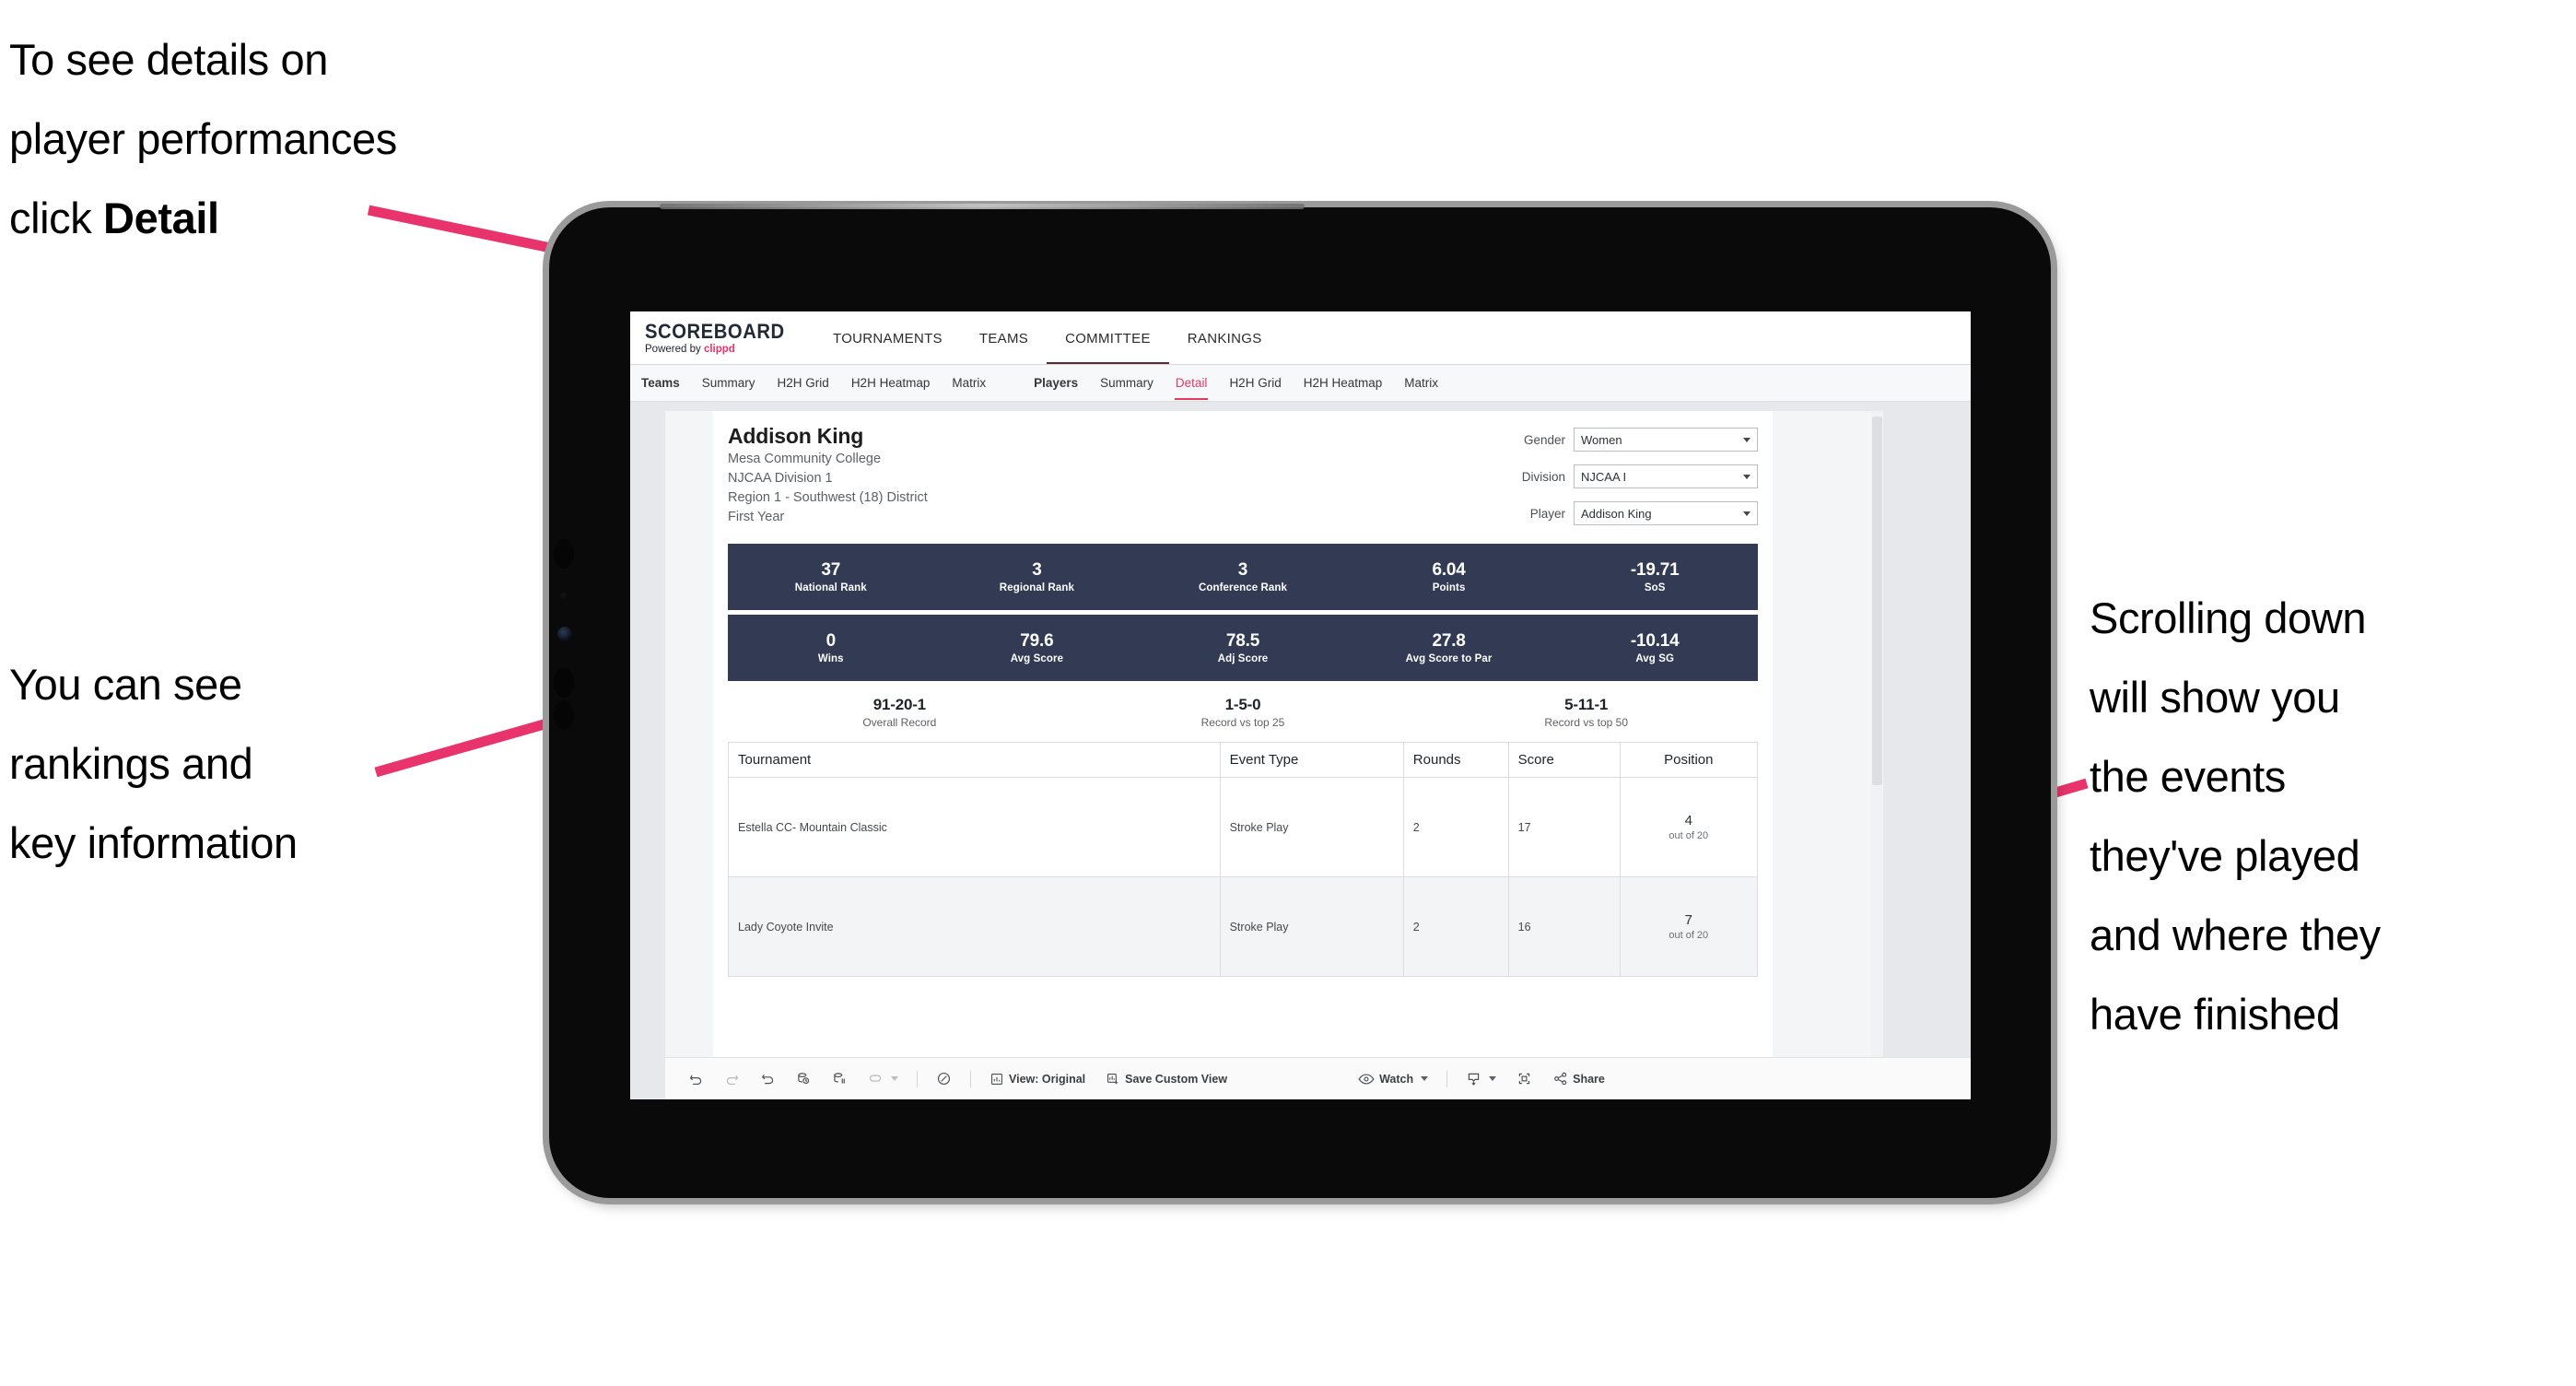  Describe the element at coordinates (1036, 587) in the screenshot. I see `stat-label: Regional Rank` at that location.